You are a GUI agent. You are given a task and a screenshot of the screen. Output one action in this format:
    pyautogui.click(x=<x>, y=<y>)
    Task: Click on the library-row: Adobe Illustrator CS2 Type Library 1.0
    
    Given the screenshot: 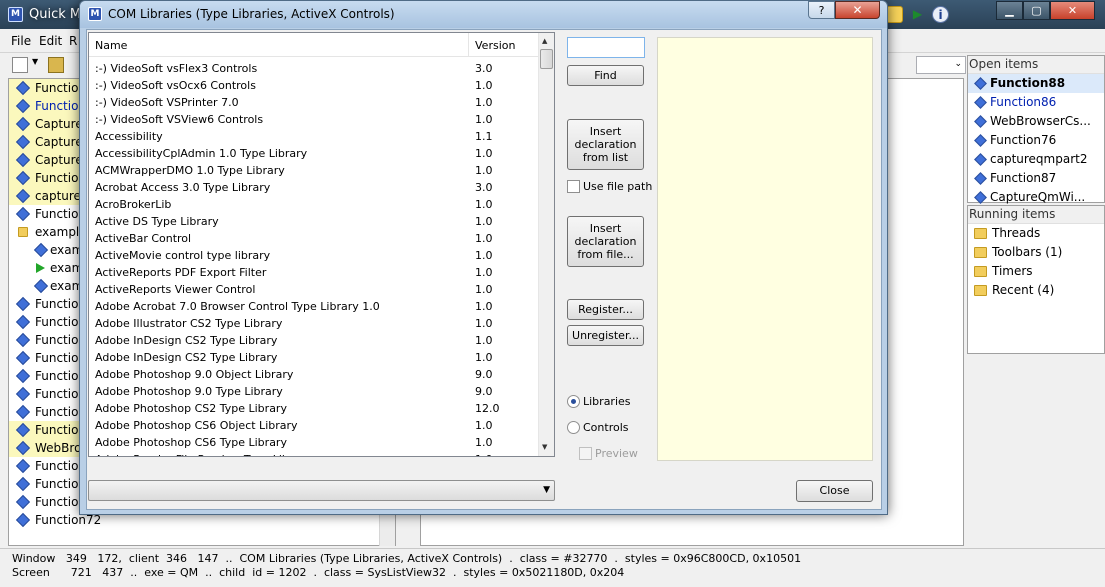 What is the action you would take?
    pyautogui.click(x=313, y=323)
    